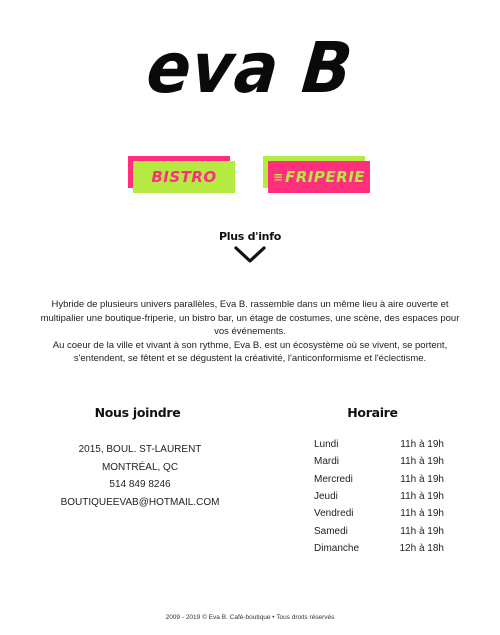  I want to click on chevron-down-icon, so click(250, 255).